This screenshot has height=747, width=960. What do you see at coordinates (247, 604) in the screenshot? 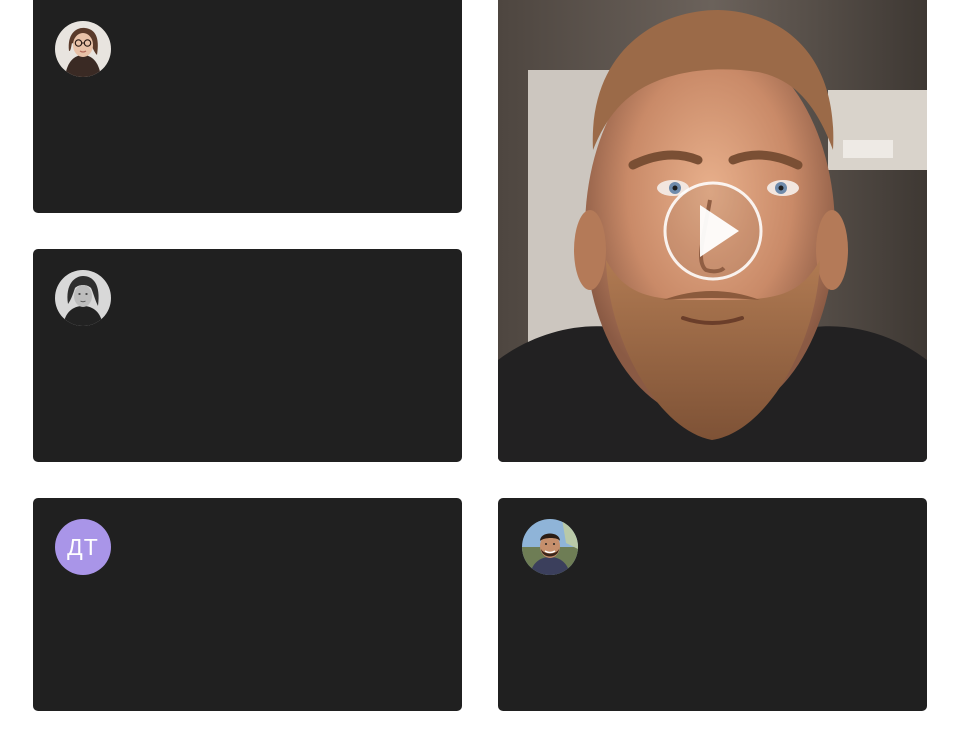
I see `participant-tile-3: ДТ` at bounding box center [247, 604].